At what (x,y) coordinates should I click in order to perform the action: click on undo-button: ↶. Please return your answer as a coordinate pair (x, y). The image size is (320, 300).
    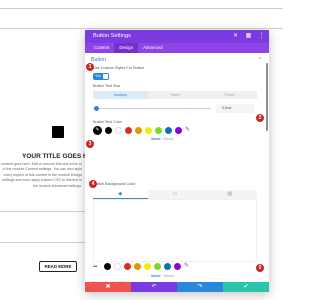
    Looking at the image, I should click on (154, 287).